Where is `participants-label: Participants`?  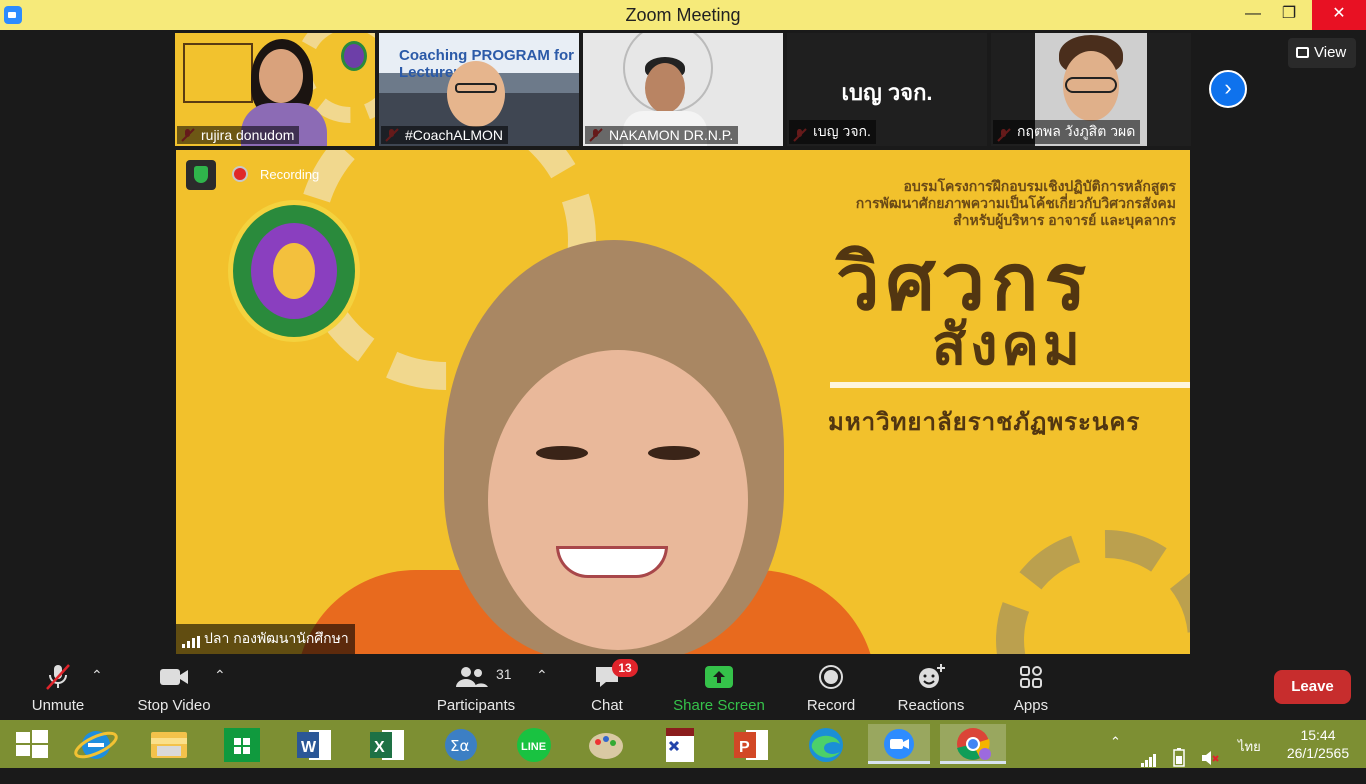
participants-label: Participants is located at coordinates (476, 705).